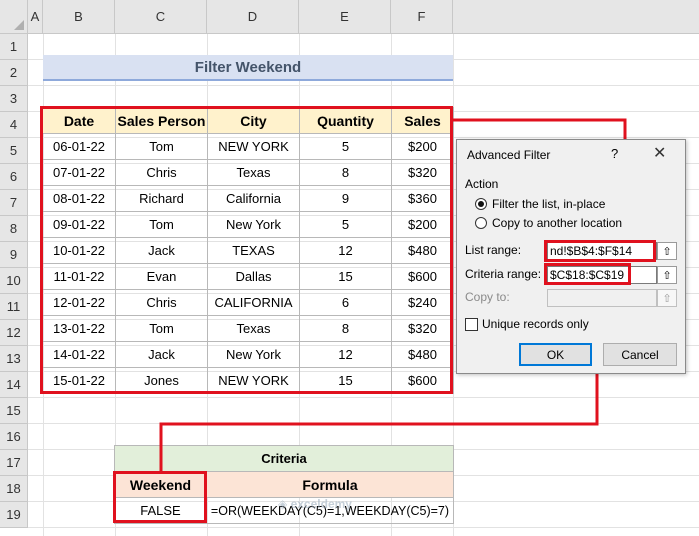 Image resolution: width=699 pixels, height=536 pixels. Describe the element at coordinates (481, 223) in the screenshot. I see `copy-to-location-radio` at that location.